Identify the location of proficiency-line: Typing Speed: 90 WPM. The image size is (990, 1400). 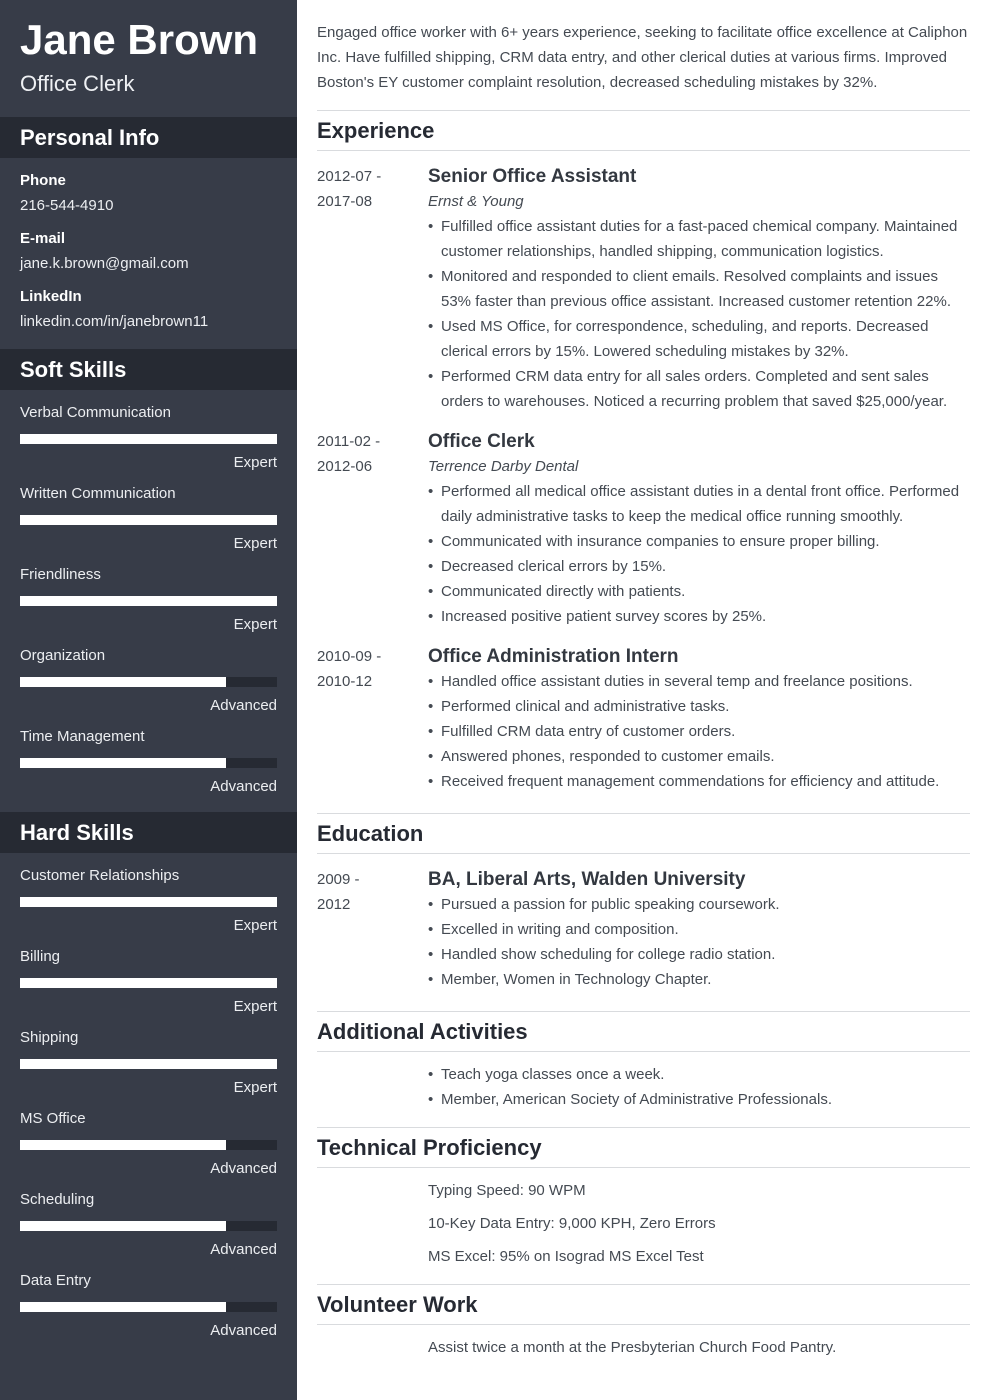
(507, 1190).